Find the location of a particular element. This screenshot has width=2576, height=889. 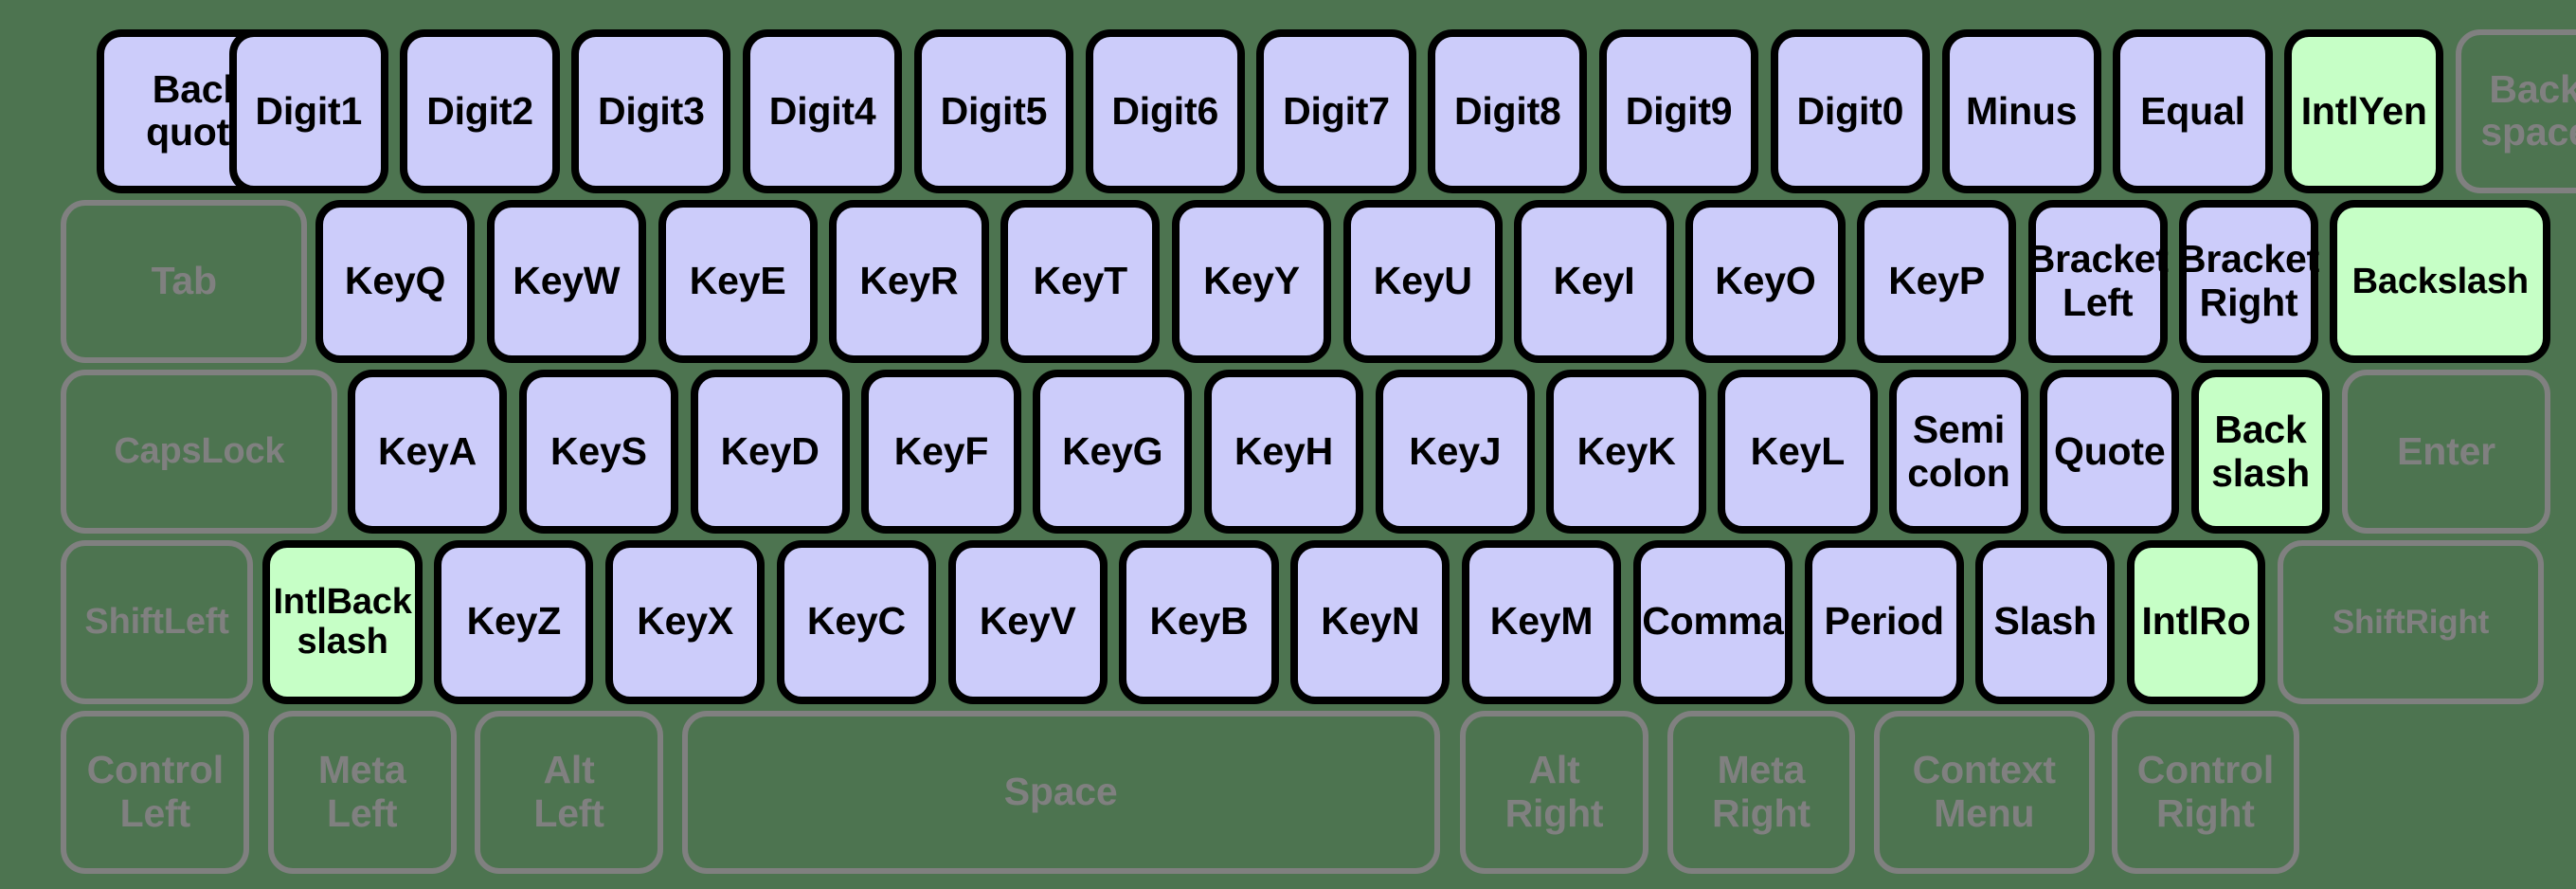

key-label: KeyM is located at coordinates (1541, 621).